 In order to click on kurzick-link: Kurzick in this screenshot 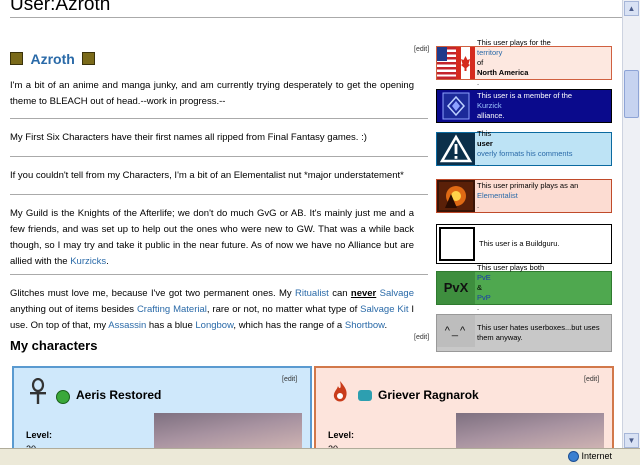, I will do `click(524, 106)`.